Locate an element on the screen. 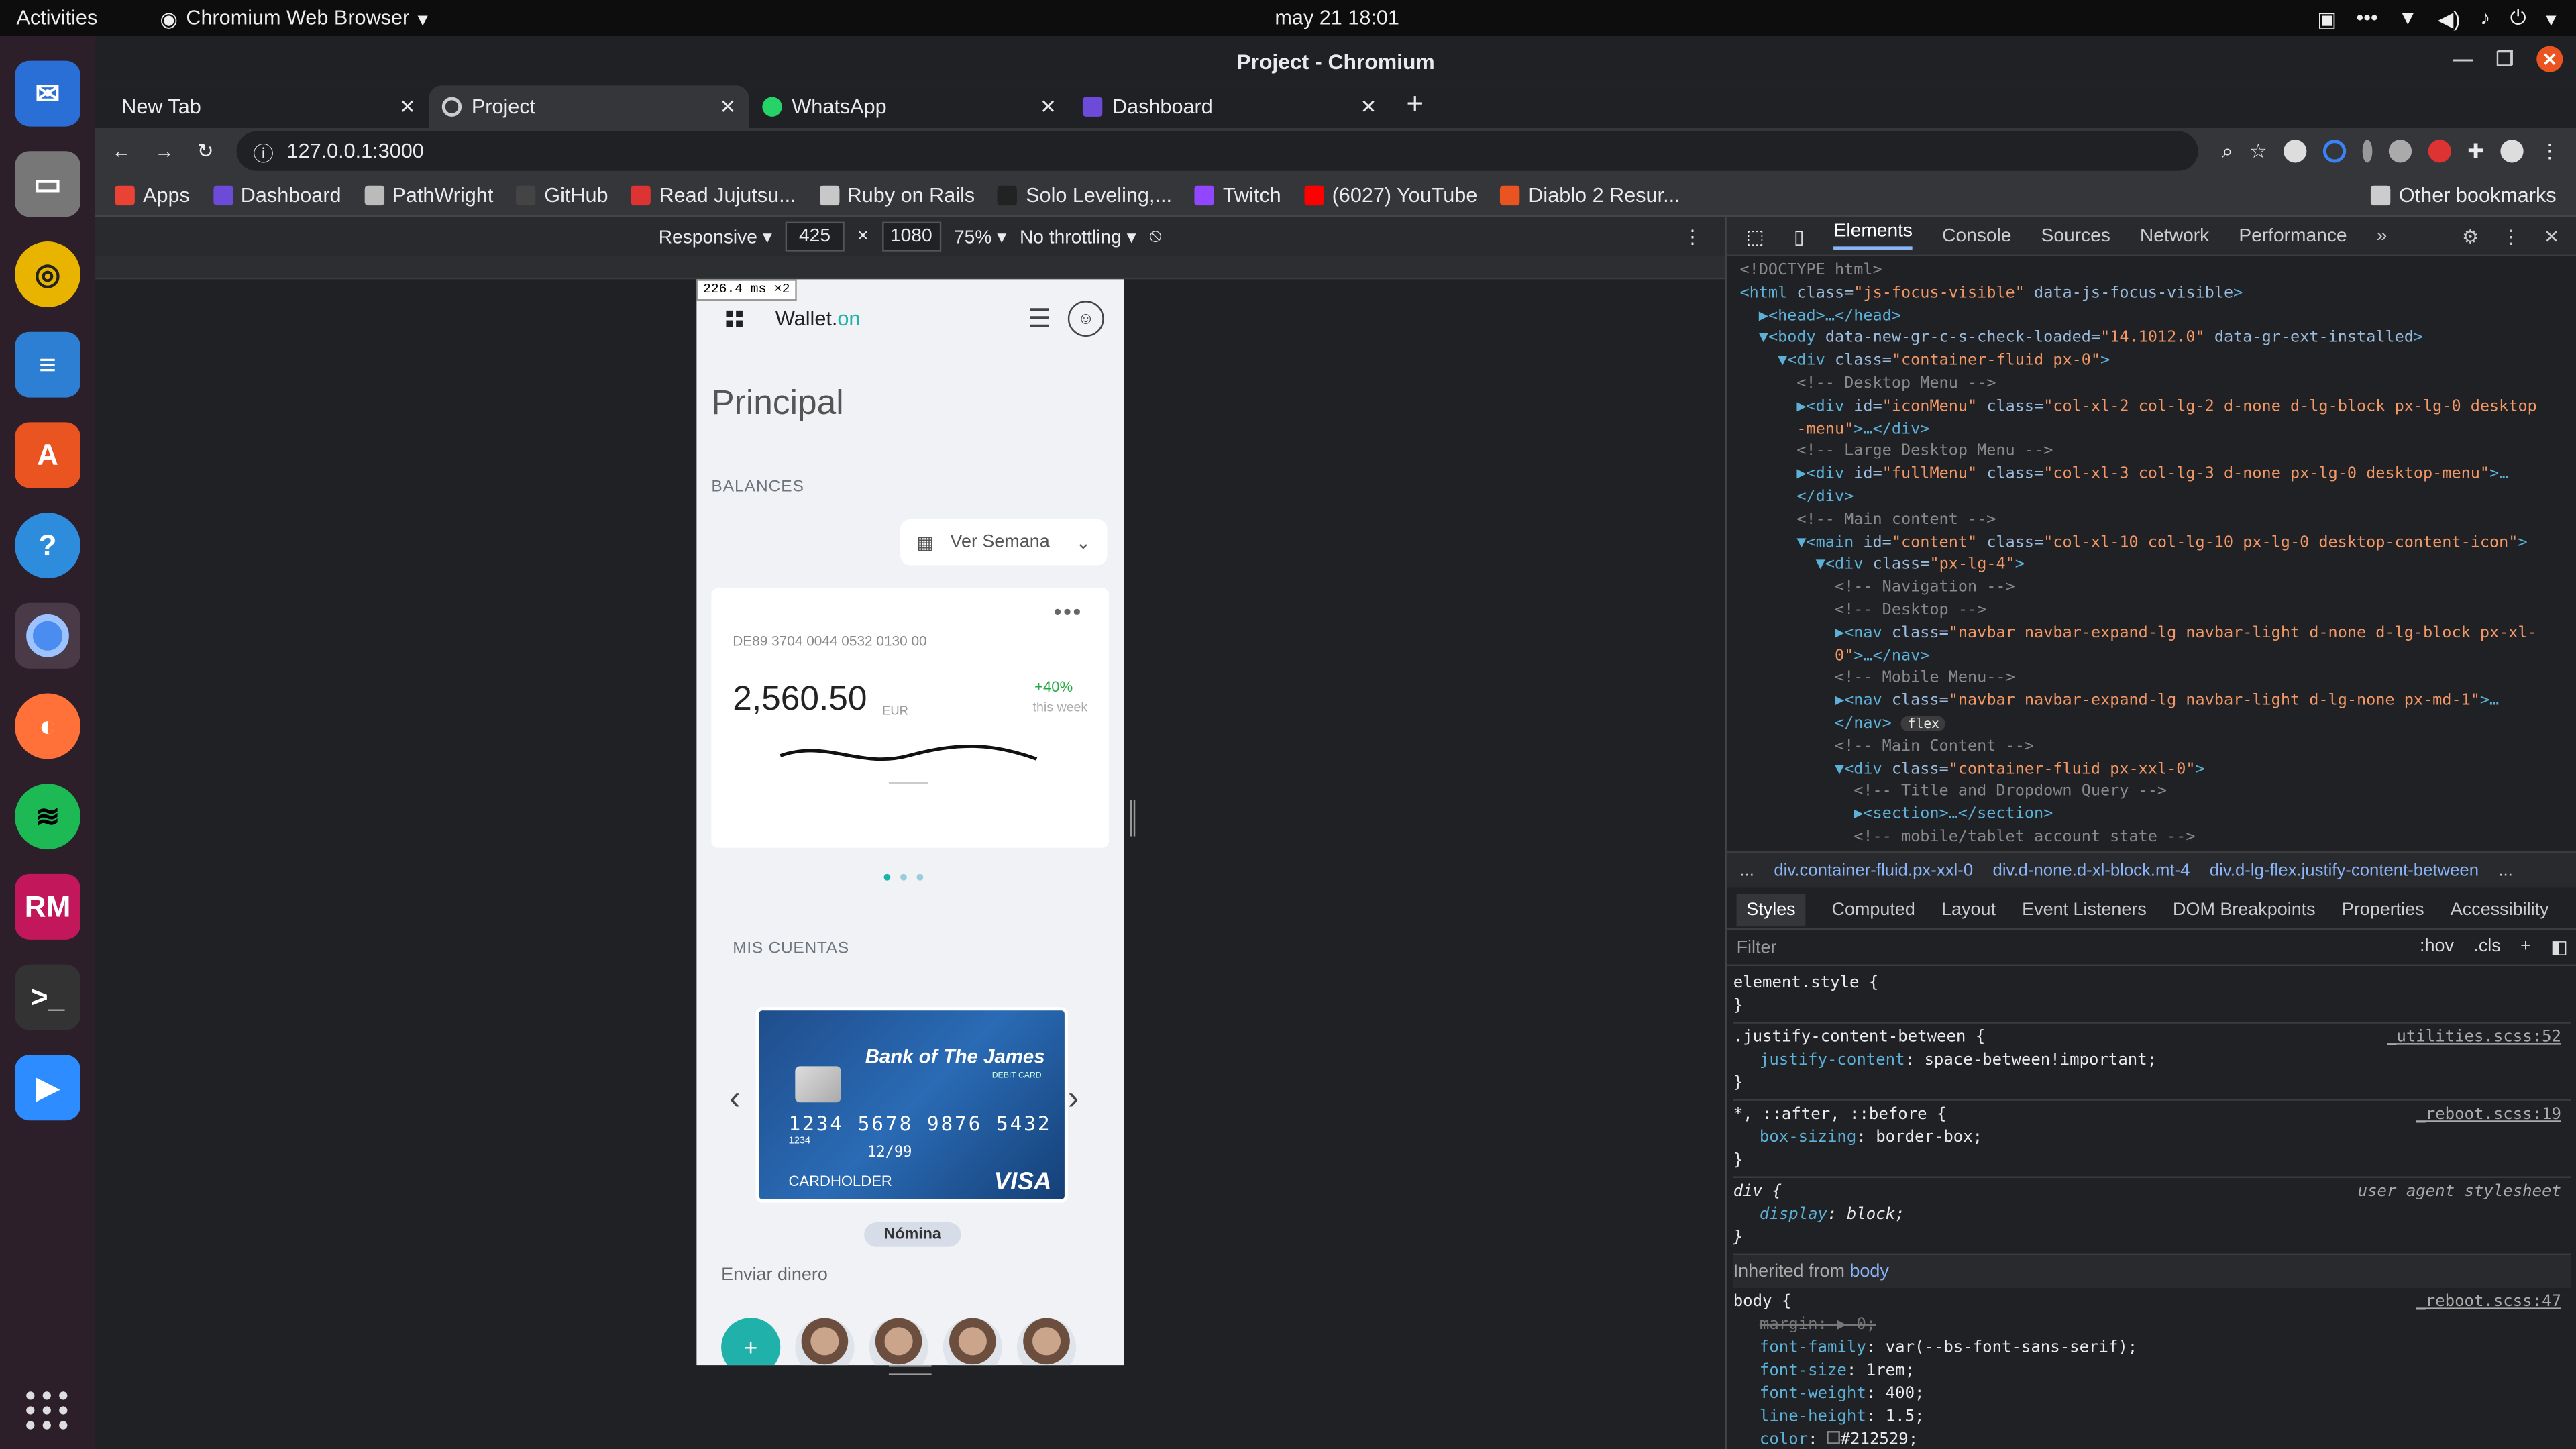  power-icon: ⏻ is located at coordinates (2518, 18).